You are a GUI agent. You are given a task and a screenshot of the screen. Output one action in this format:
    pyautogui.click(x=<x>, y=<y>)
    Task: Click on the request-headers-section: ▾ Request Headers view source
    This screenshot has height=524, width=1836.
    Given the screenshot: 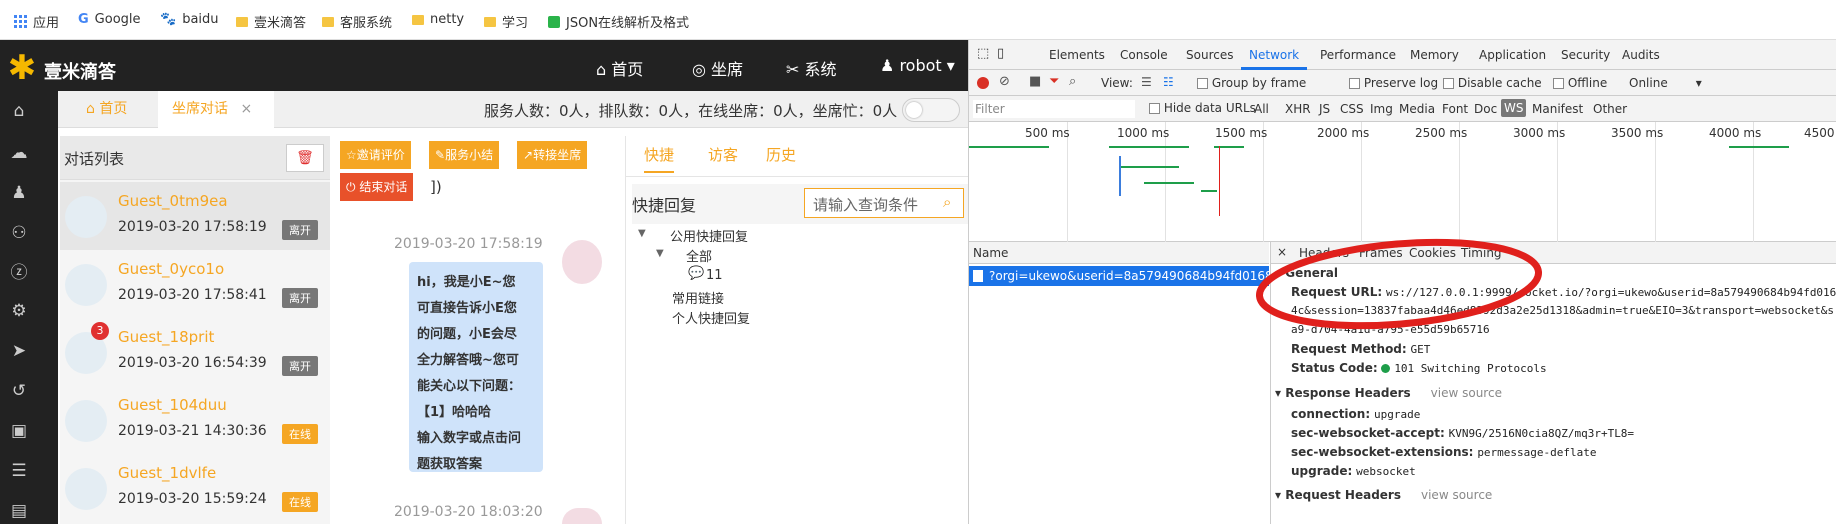 What is the action you would take?
    pyautogui.click(x=1383, y=495)
    